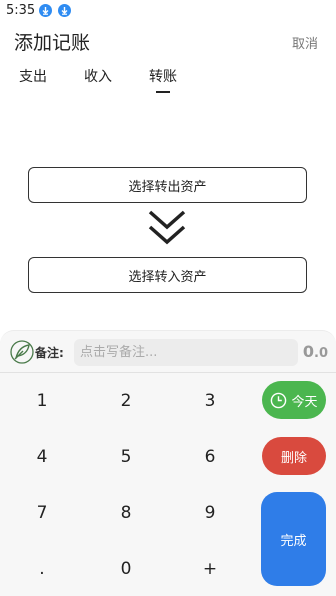  What do you see at coordinates (168, 11) in the screenshot?
I see `status-bar: 5:35` at bounding box center [168, 11].